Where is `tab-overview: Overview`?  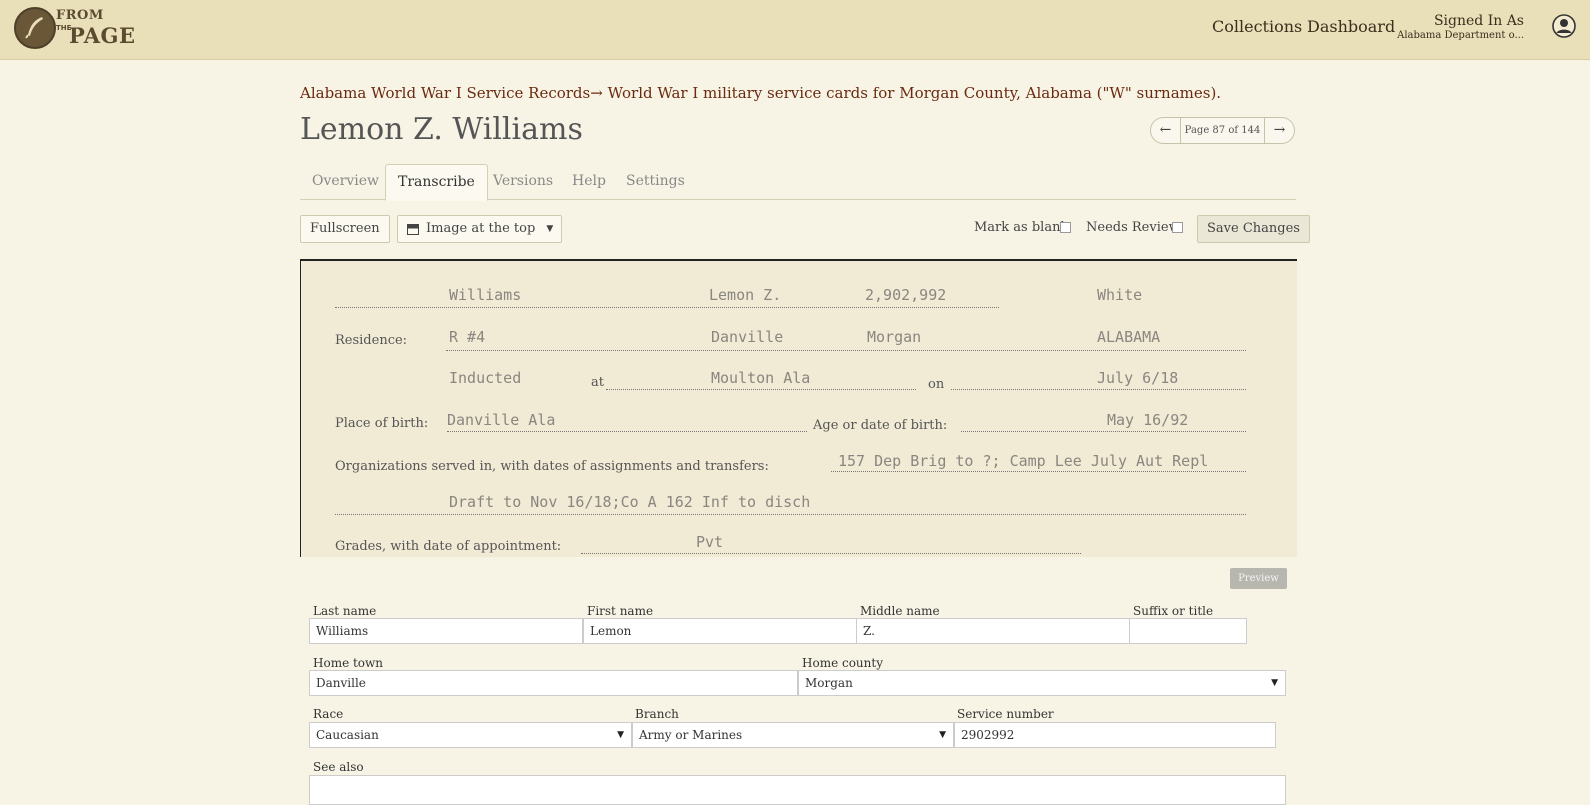
tab-overview: Overview is located at coordinates (345, 181).